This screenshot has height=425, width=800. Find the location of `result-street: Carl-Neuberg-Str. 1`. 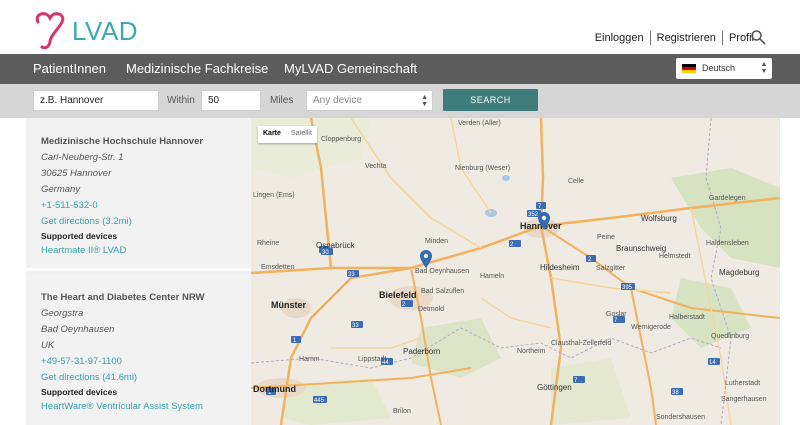

result-street: Carl-Neuberg-Str. 1 is located at coordinates (82, 157).